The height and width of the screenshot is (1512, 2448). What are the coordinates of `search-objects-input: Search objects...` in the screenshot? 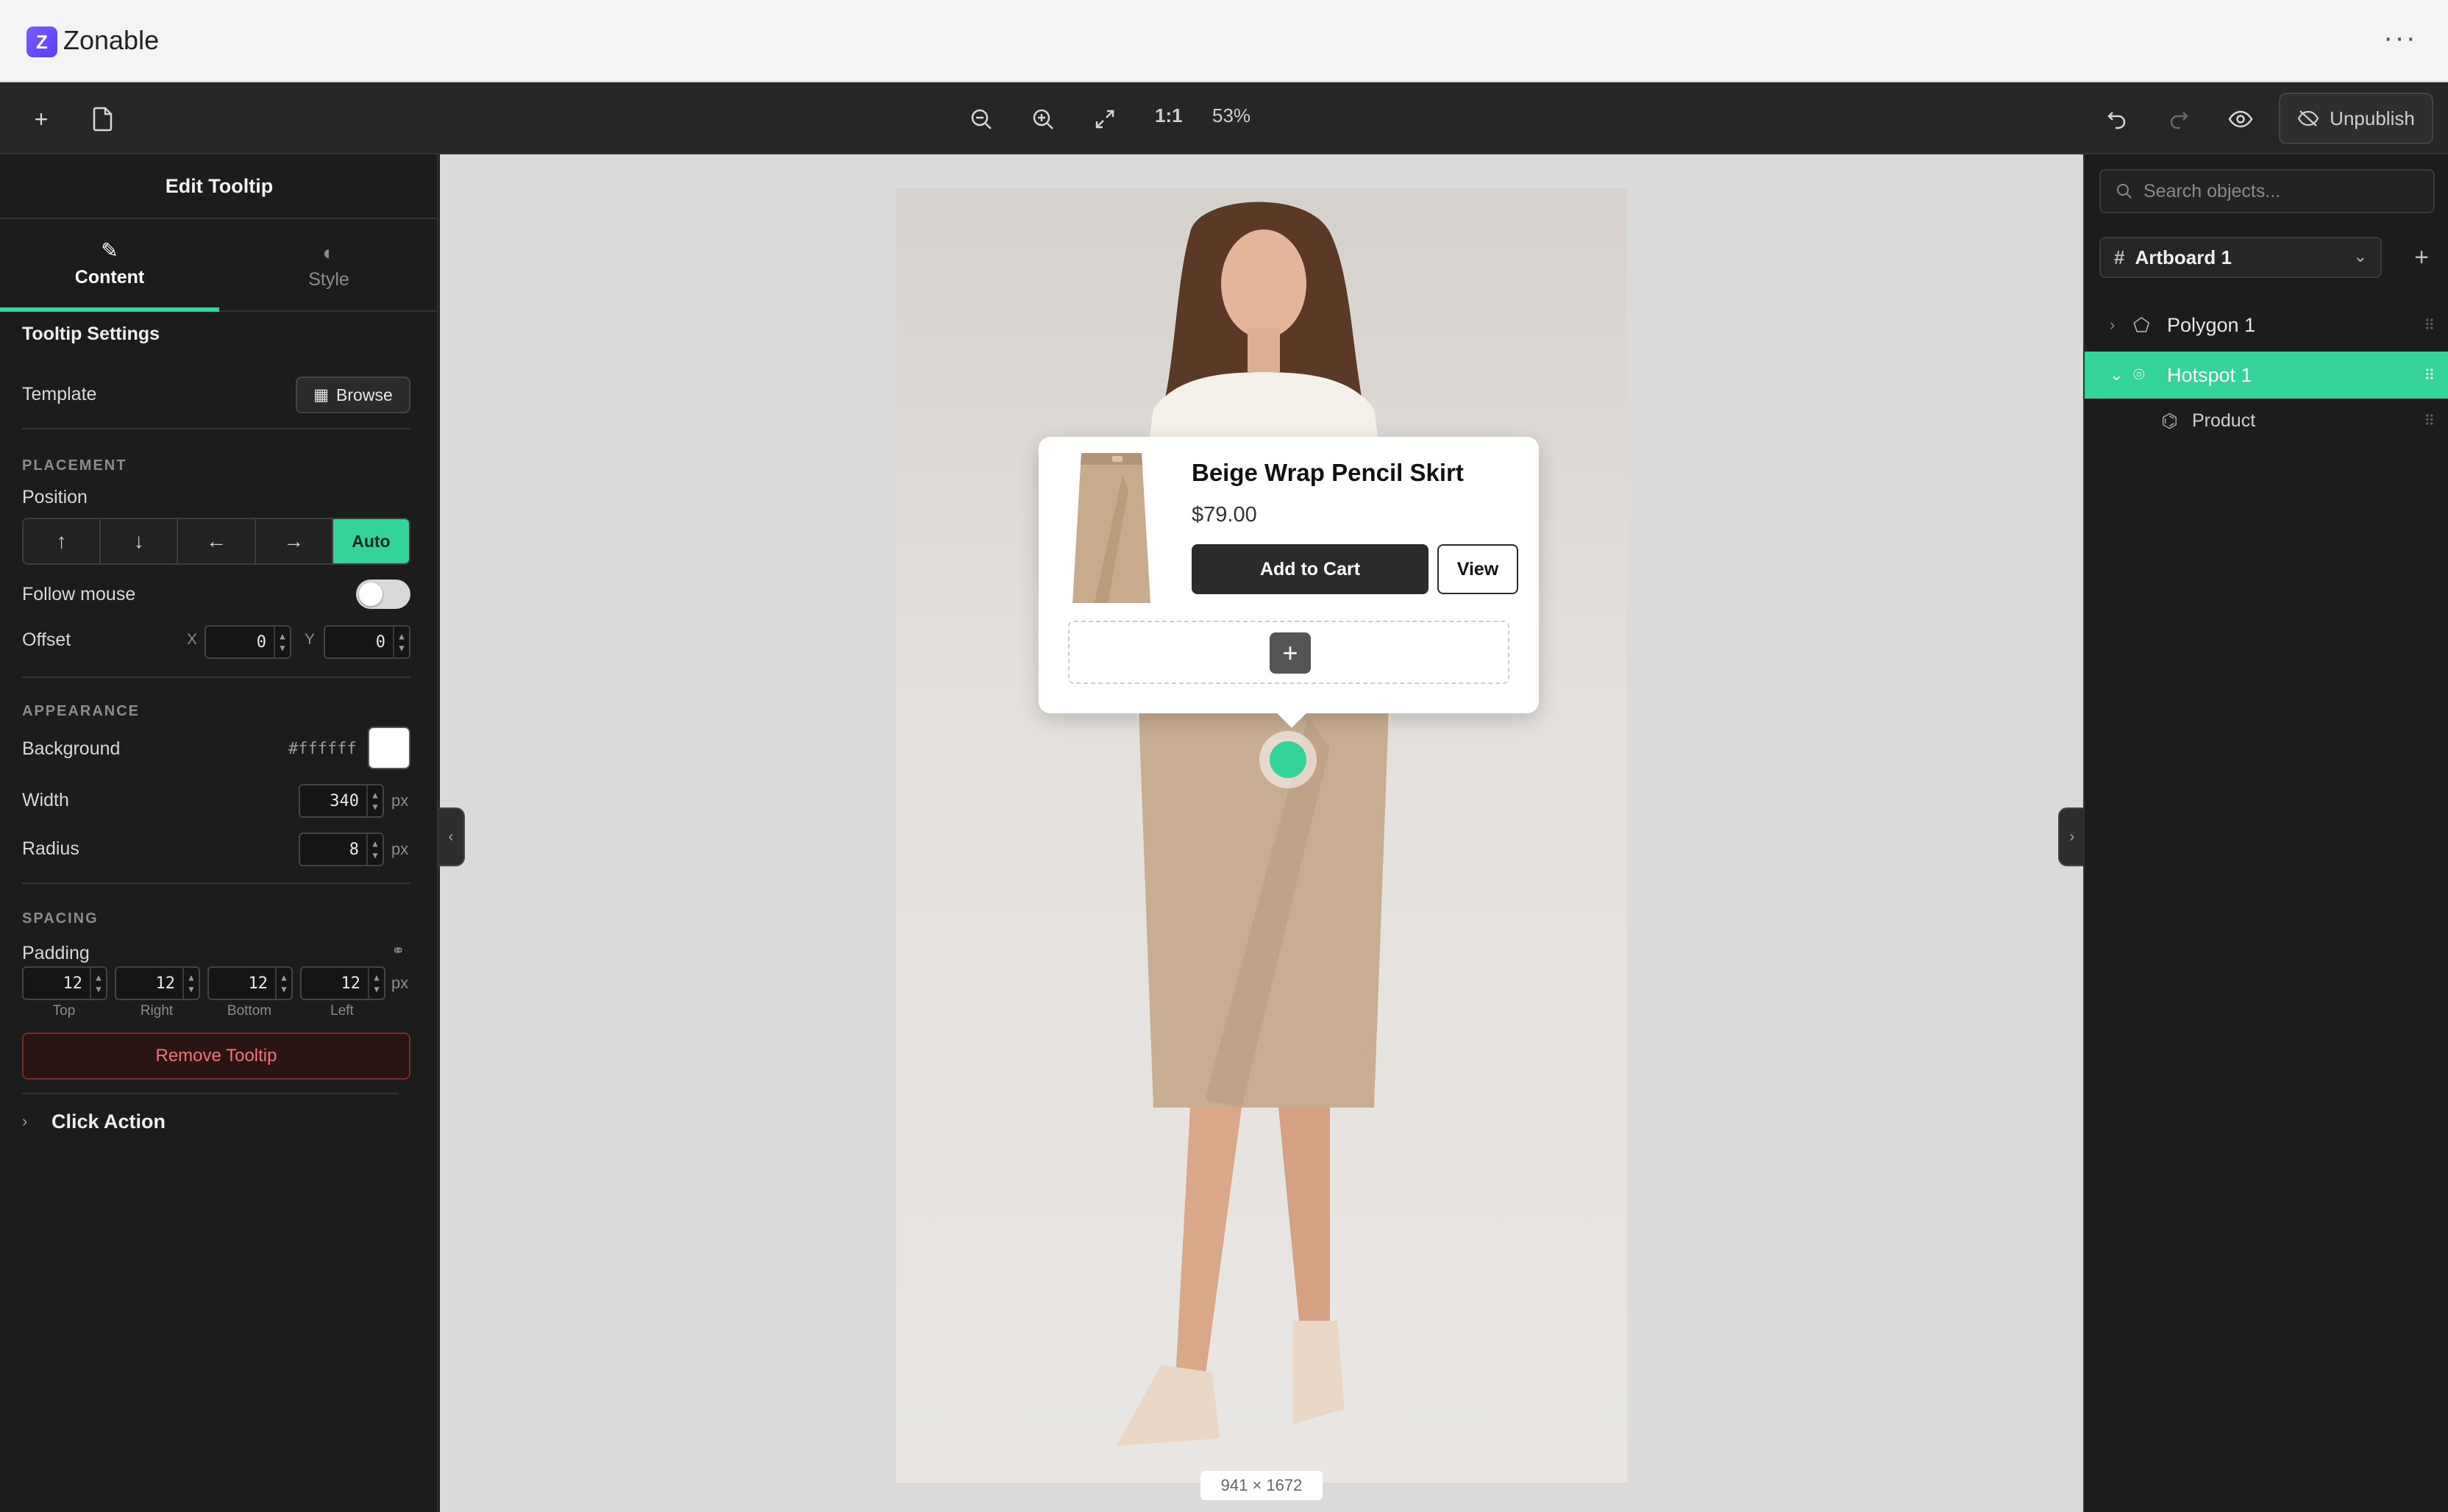 It's located at (2267, 191).